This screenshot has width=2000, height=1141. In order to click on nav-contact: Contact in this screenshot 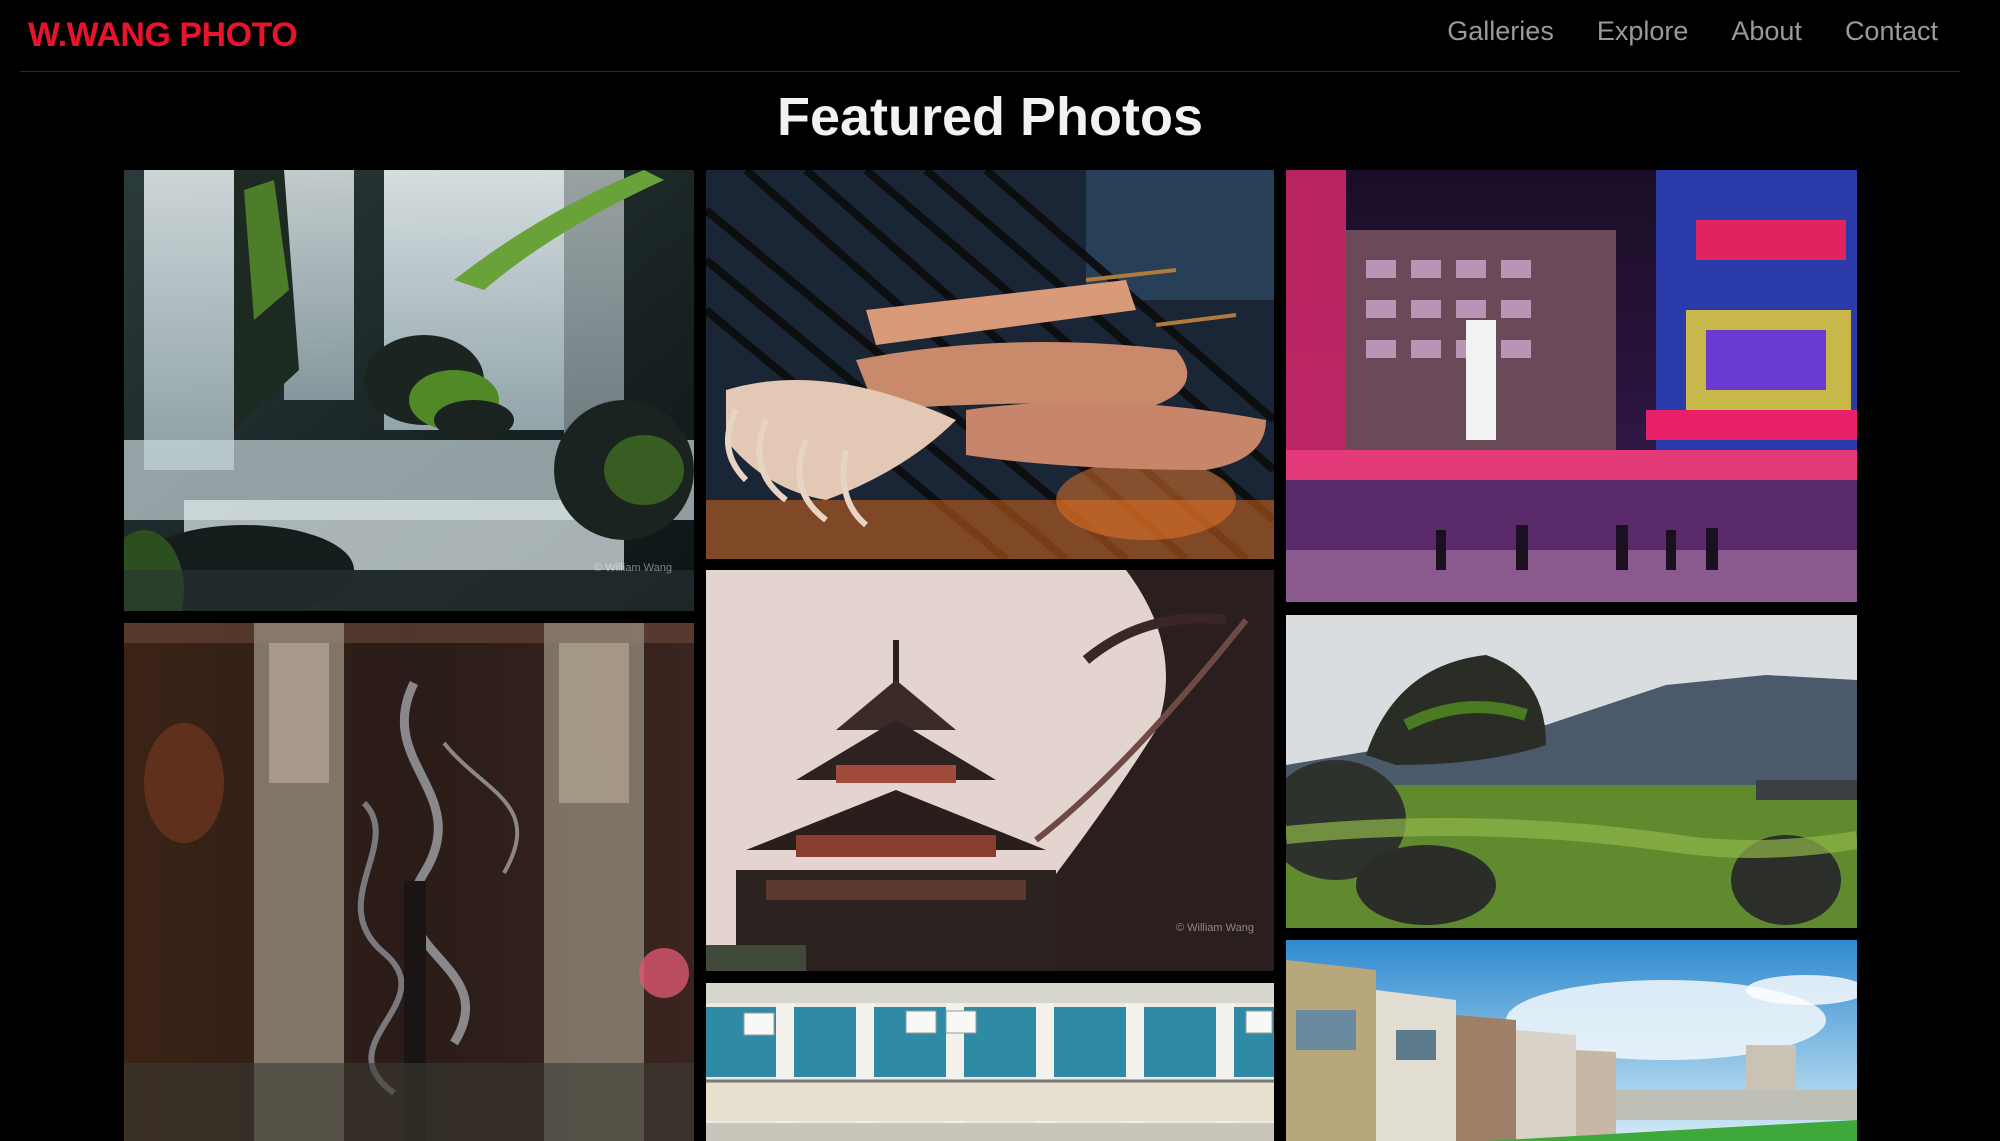, I will do `click(1891, 31)`.